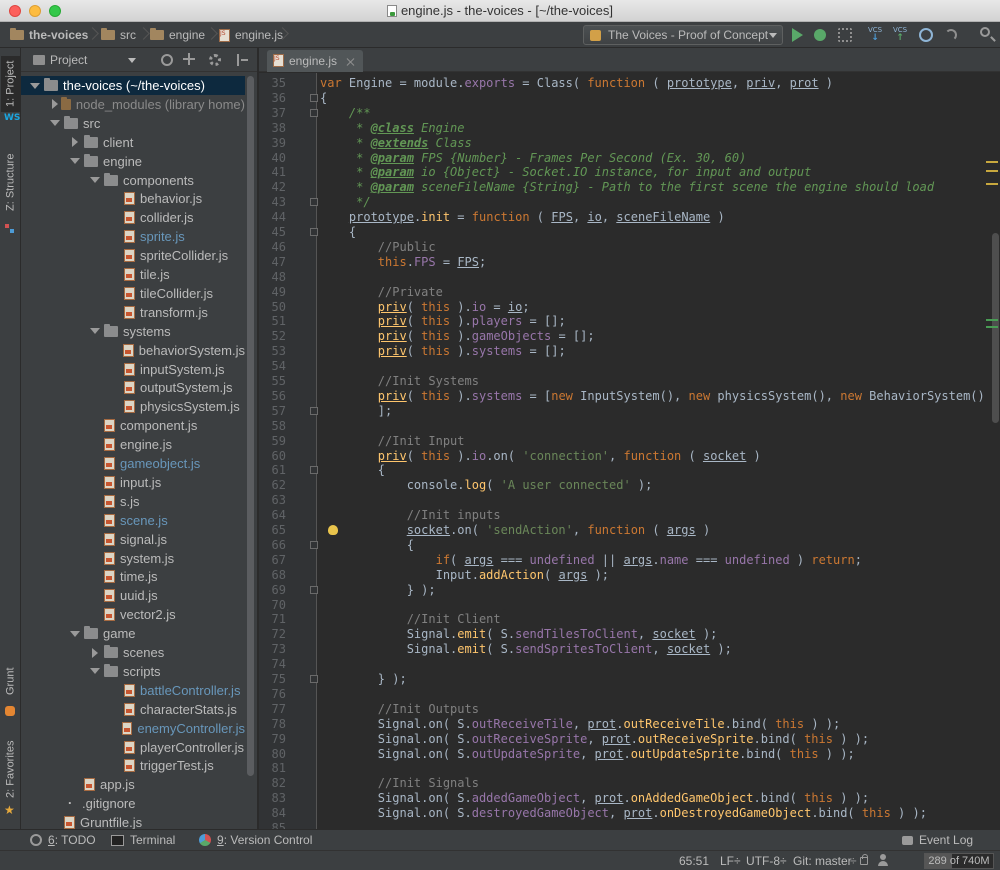  I want to click on tree-item: inputSystem.js, so click(133, 369).